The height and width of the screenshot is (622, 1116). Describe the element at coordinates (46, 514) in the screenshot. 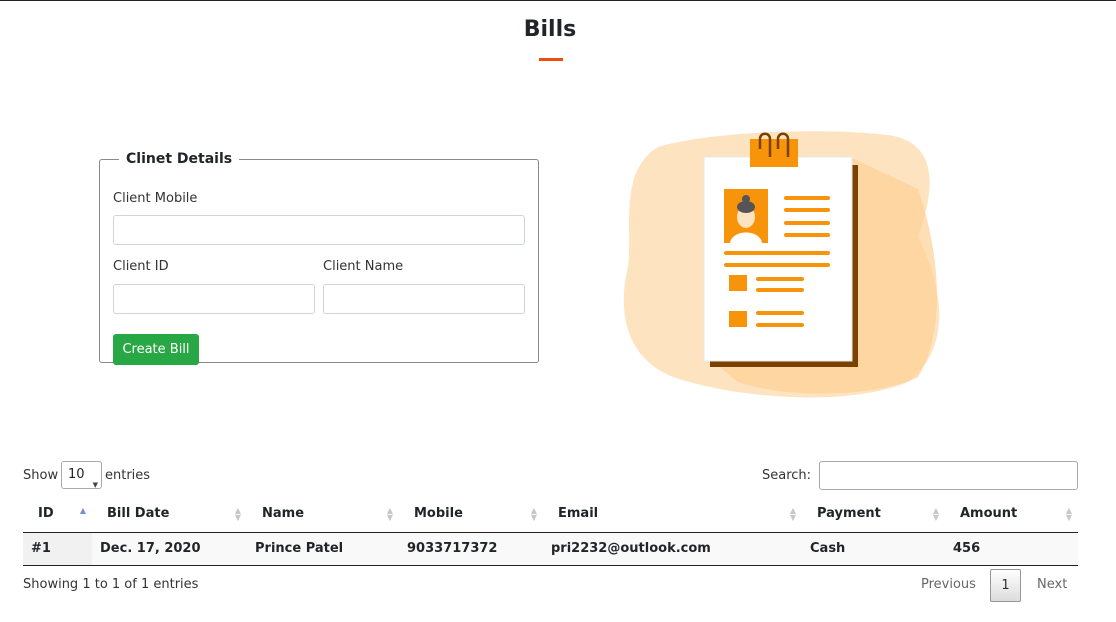

I see `column-label: ID` at that location.